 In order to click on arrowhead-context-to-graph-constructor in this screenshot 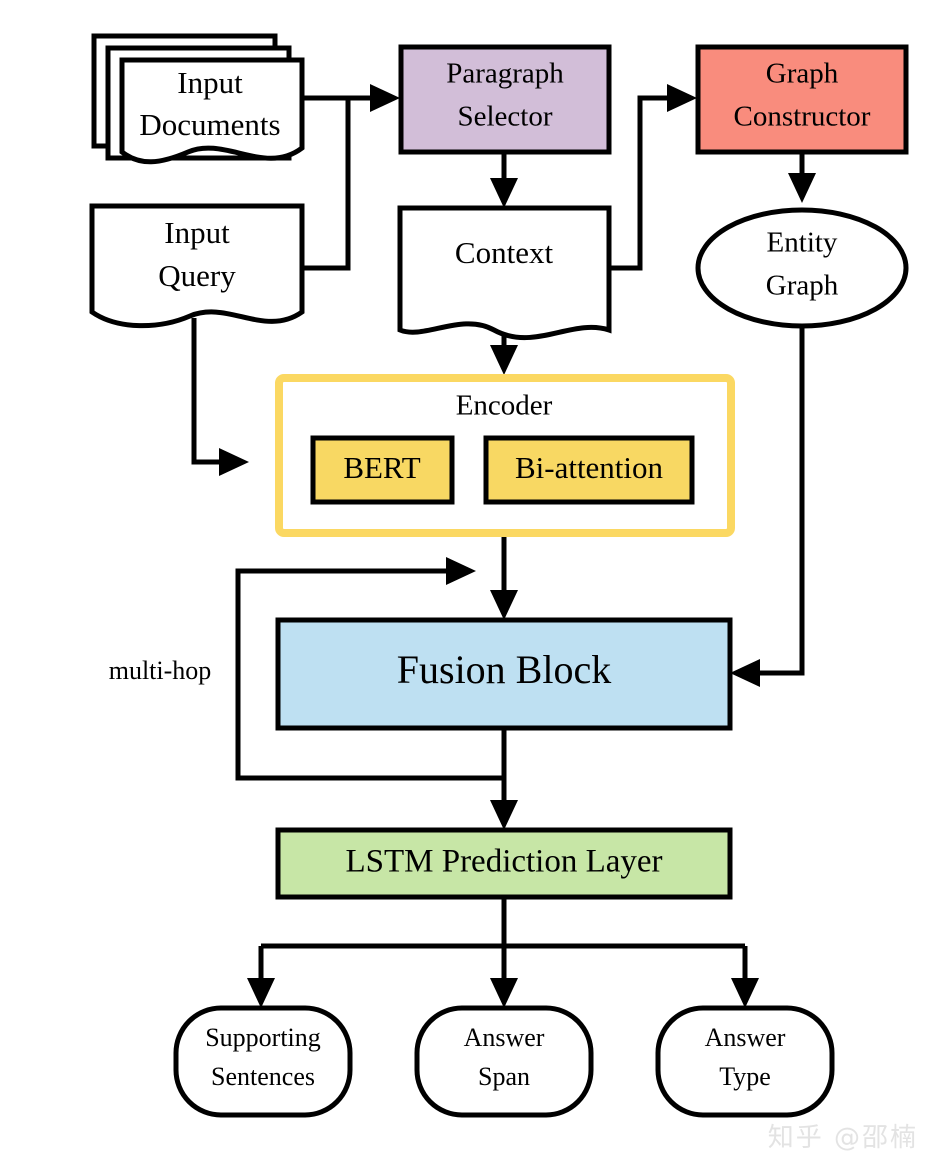, I will do `click(682, 98)`.